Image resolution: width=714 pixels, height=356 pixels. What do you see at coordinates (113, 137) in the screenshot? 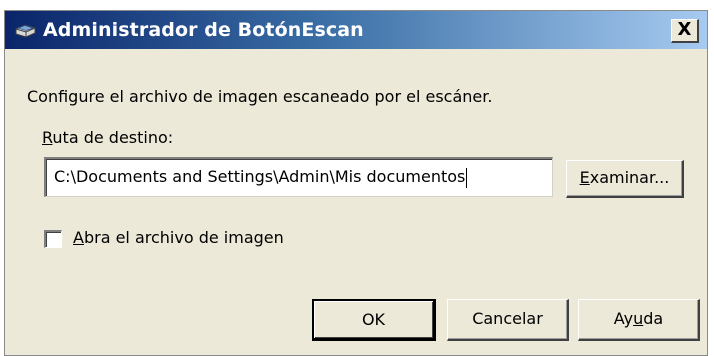
I see `destination-label-rest: uta de destino:` at bounding box center [113, 137].